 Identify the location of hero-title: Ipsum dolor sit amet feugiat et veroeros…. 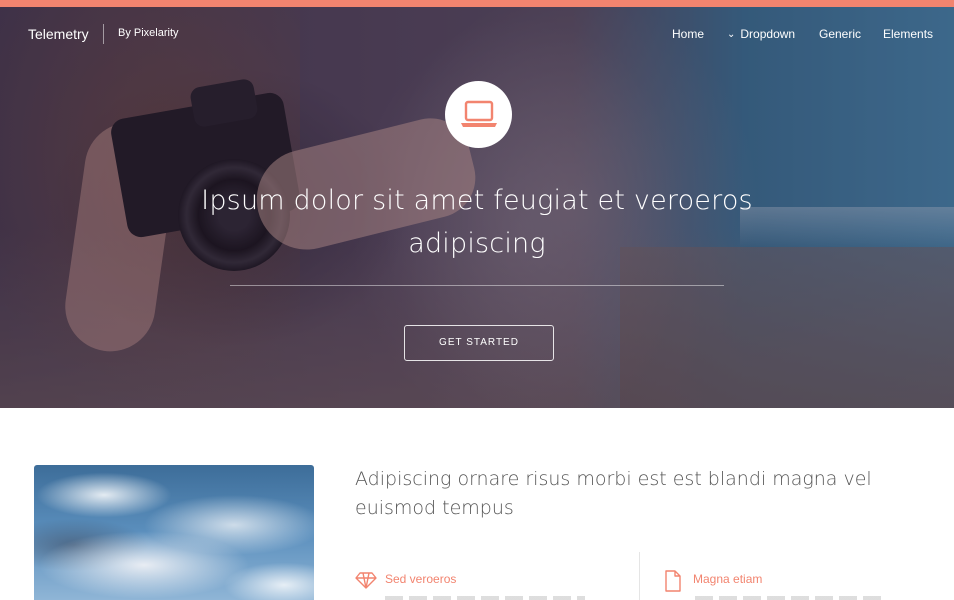
(477, 222).